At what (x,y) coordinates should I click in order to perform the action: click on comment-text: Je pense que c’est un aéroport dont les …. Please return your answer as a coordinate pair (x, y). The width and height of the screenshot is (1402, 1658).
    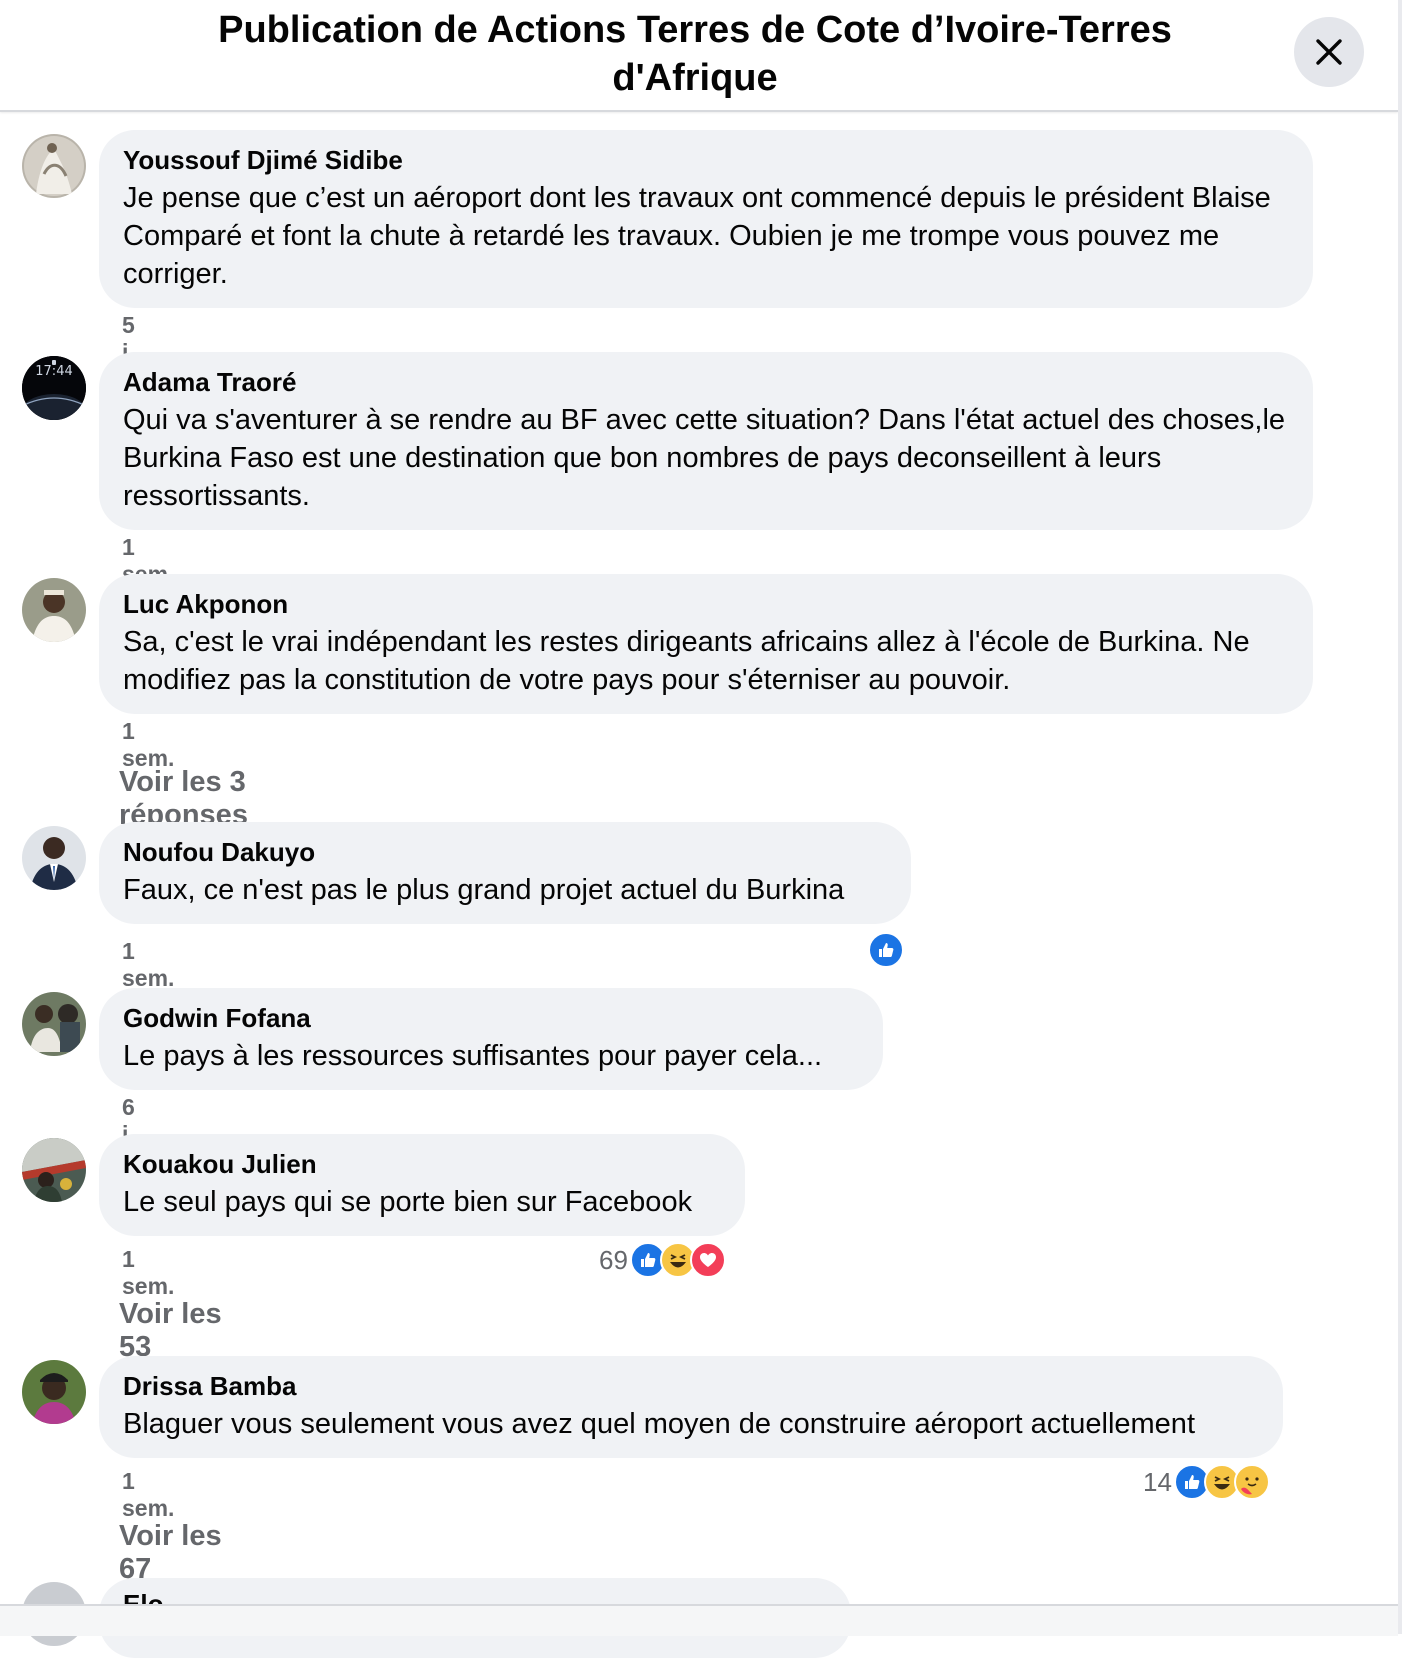
    Looking at the image, I should click on (697, 236).